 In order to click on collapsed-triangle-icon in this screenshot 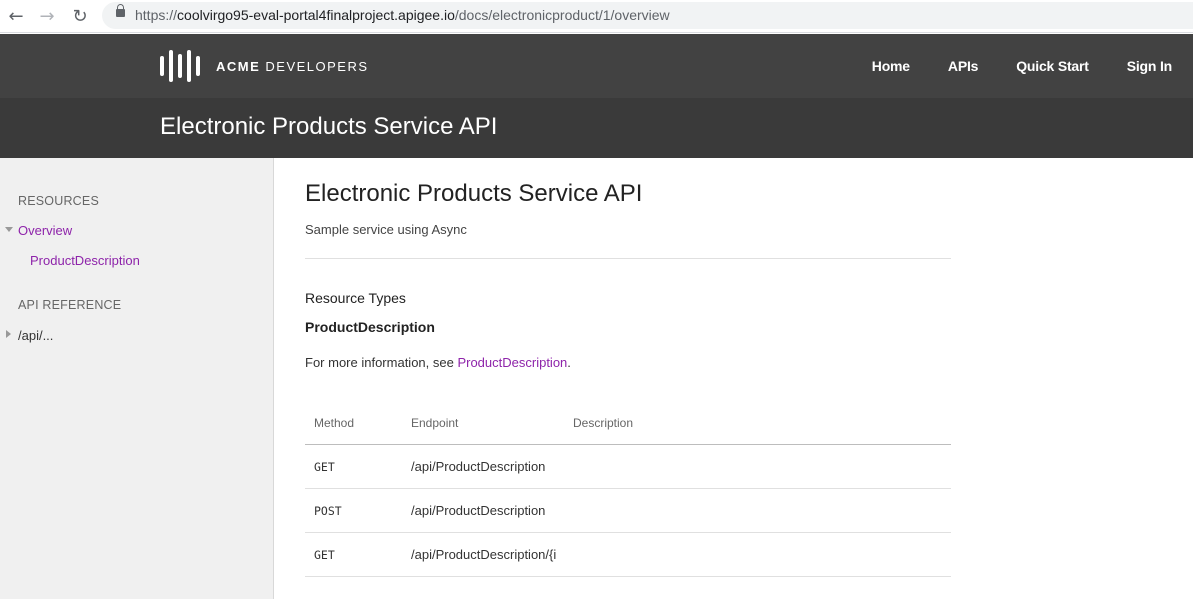, I will do `click(8, 334)`.